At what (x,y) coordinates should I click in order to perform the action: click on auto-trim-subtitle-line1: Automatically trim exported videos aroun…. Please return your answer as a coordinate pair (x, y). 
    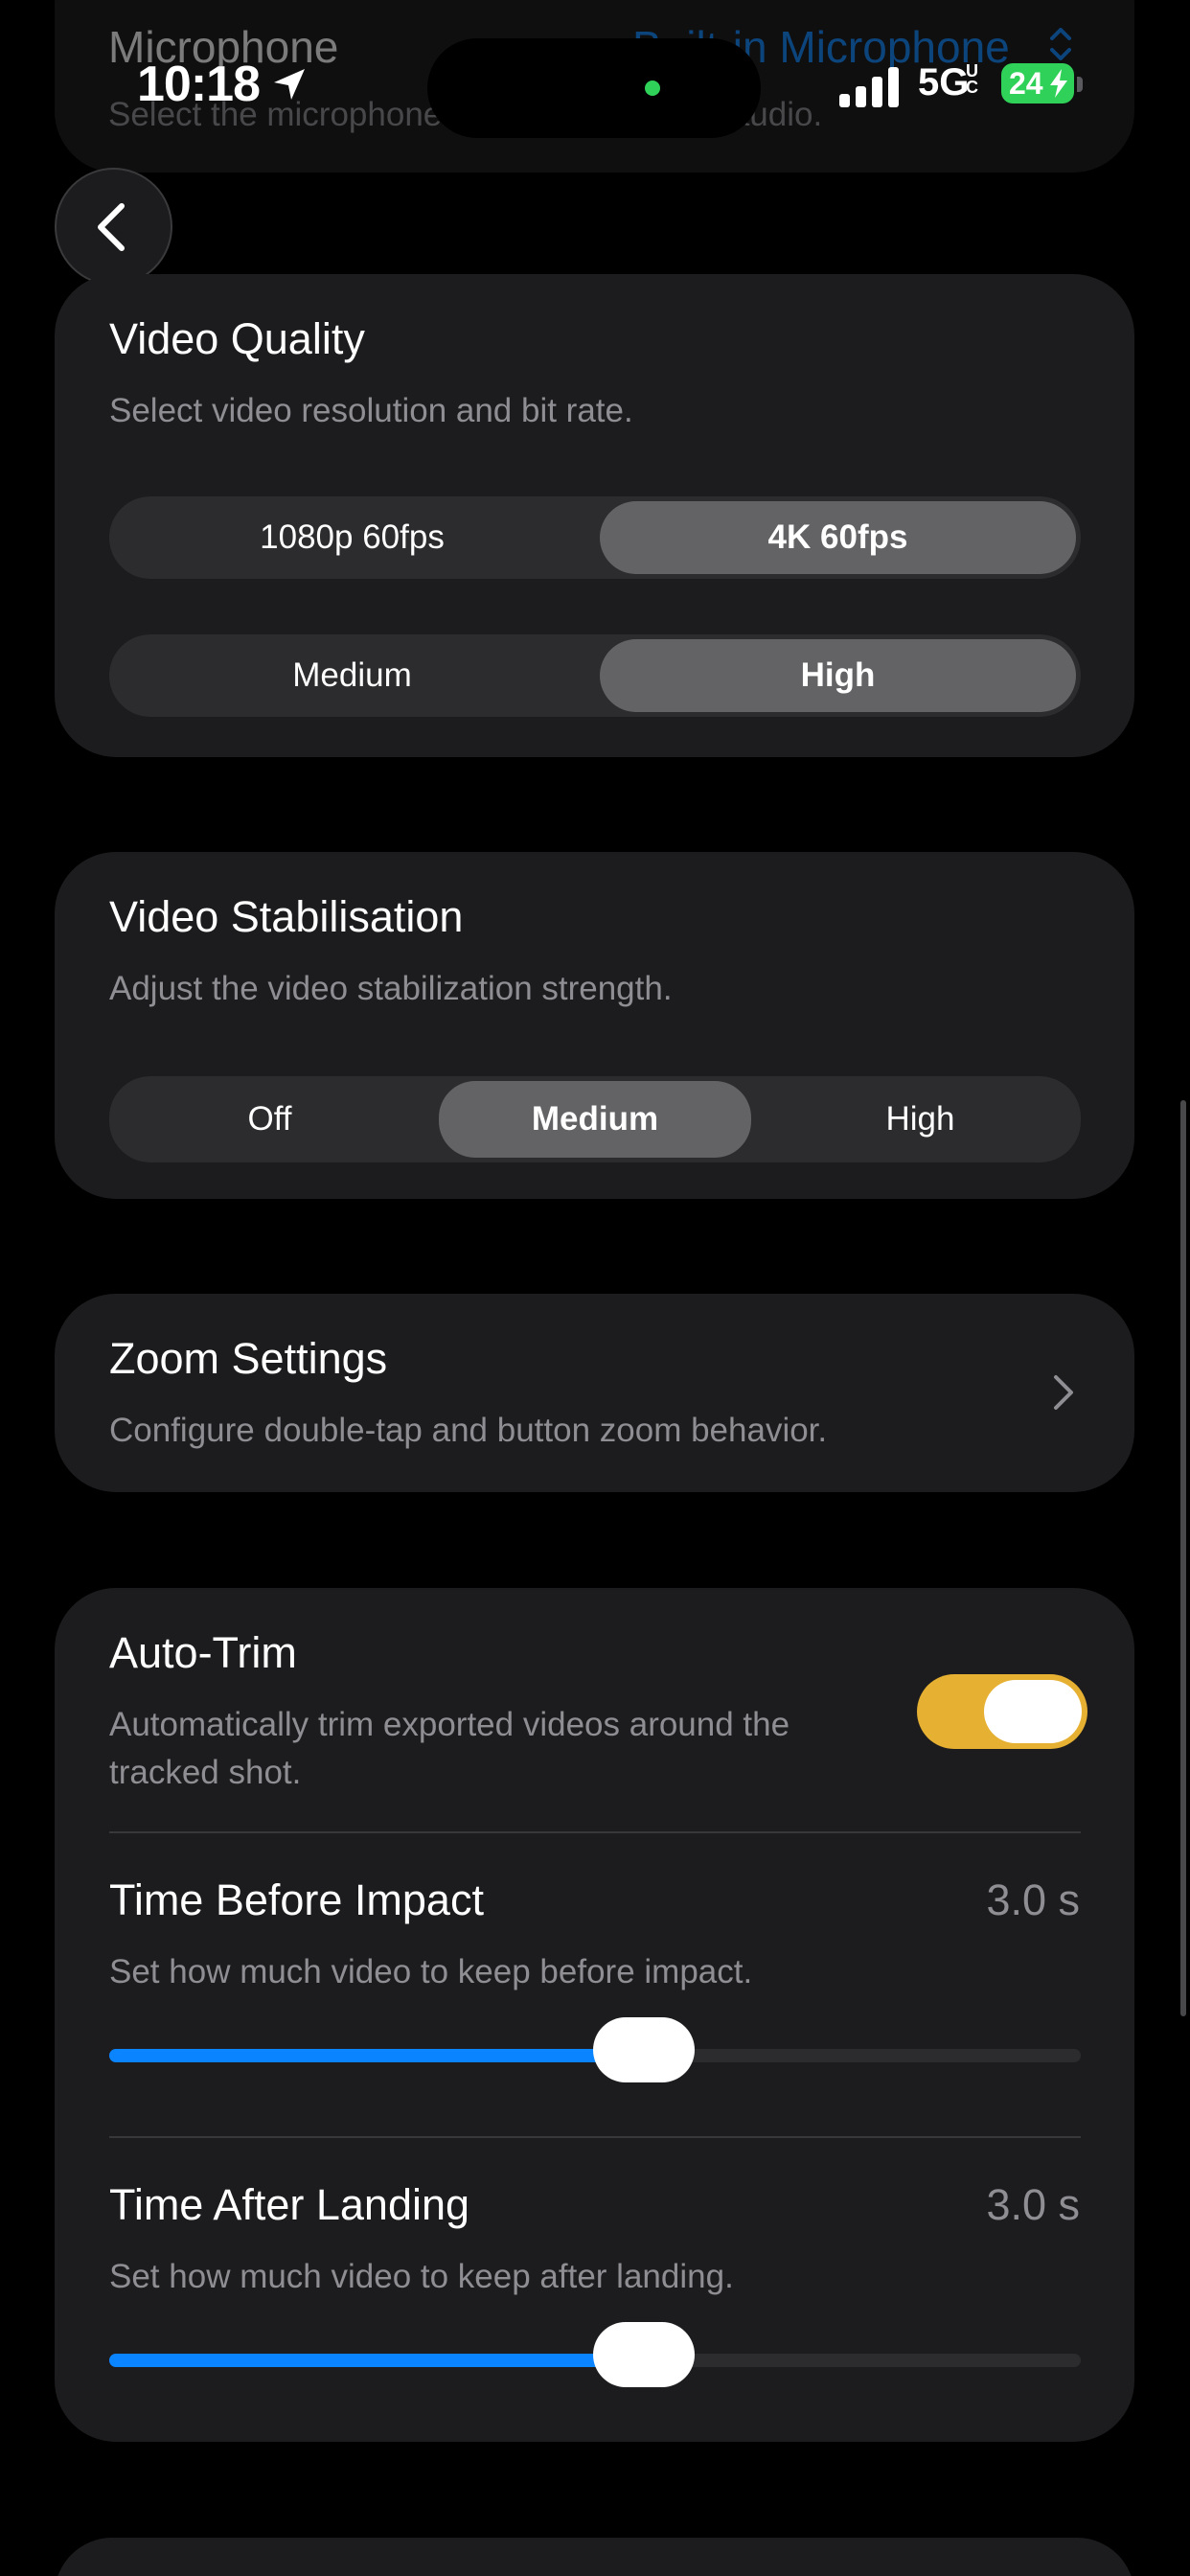
    Looking at the image, I should click on (450, 1724).